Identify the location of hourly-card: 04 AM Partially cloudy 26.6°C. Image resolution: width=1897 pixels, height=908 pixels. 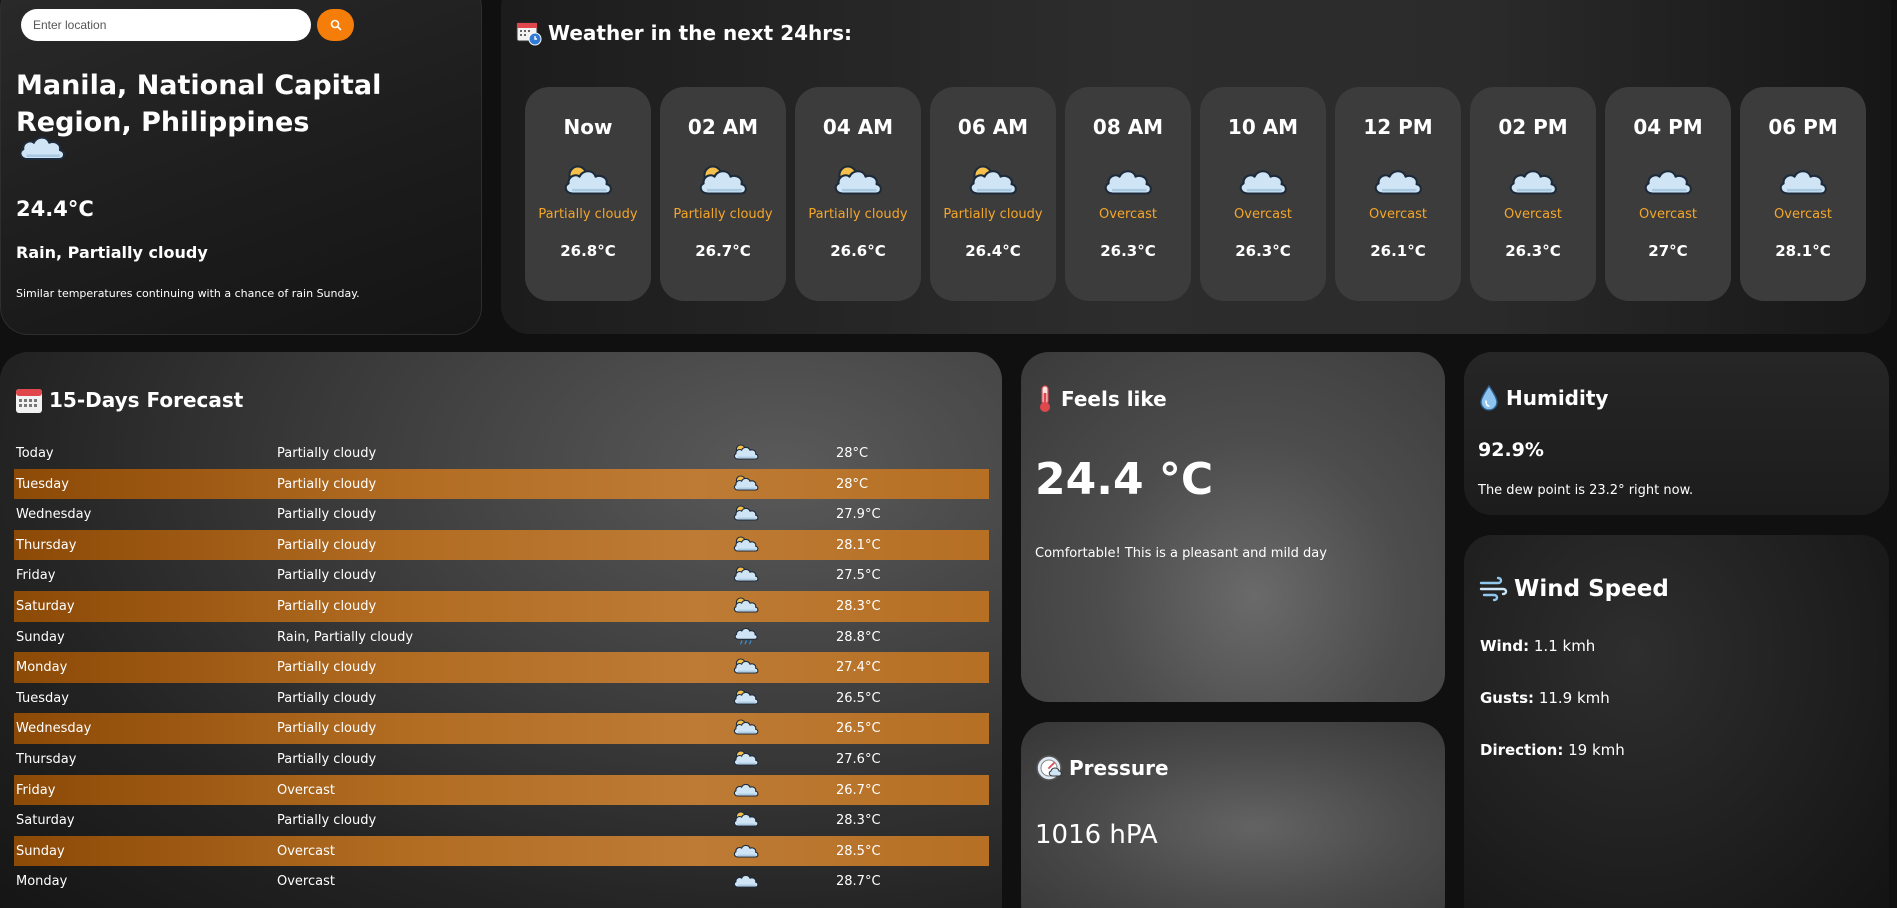
(858, 194).